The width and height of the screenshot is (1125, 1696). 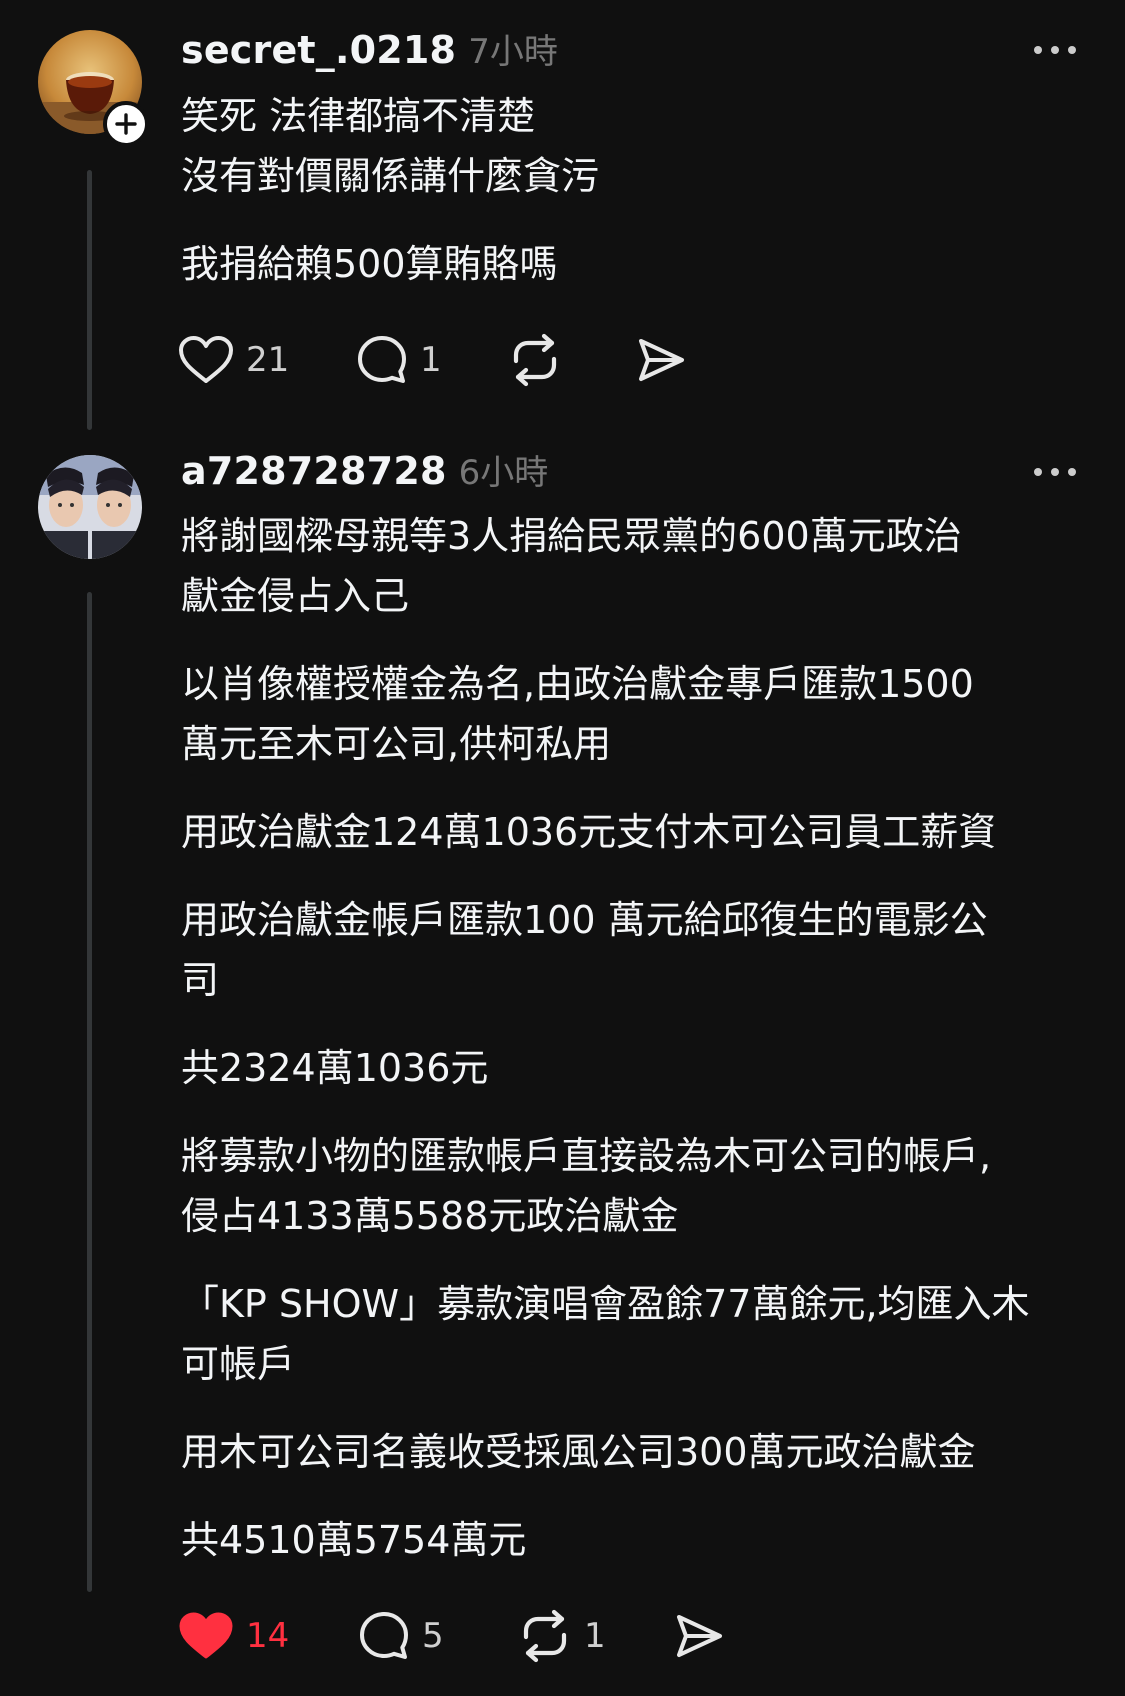 What do you see at coordinates (369, 264) in the screenshot?
I see `post-paragraph: 我捐給賴500算賄賂嗎` at bounding box center [369, 264].